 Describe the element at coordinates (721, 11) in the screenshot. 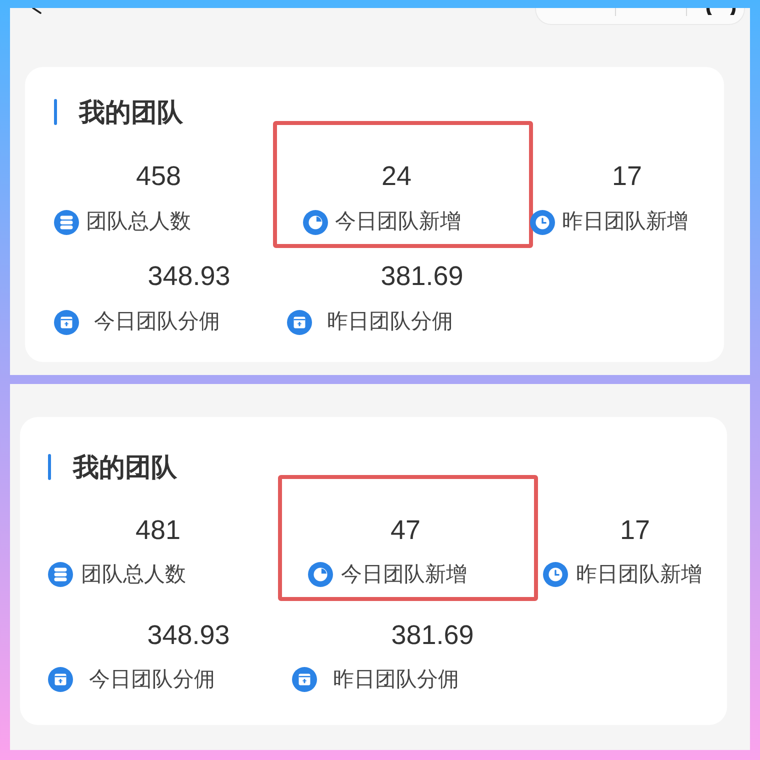

I see `ring-icon` at that location.